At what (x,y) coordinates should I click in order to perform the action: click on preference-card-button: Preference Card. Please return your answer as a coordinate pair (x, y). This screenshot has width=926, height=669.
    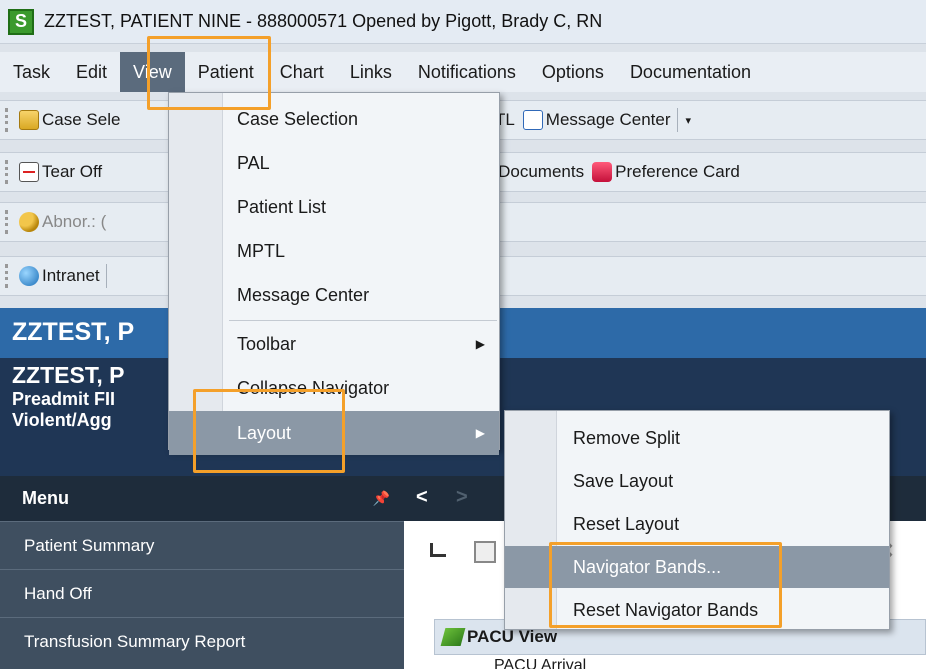
    Looking at the image, I should click on (666, 172).